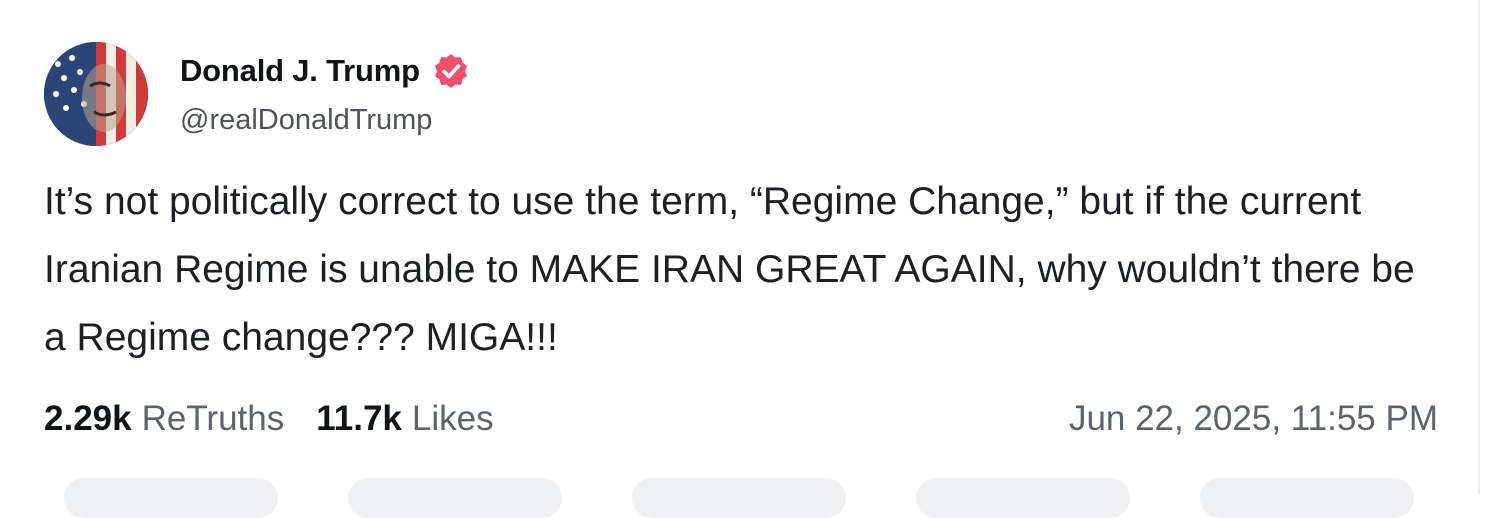  I want to click on retruth-button, so click(455, 498).